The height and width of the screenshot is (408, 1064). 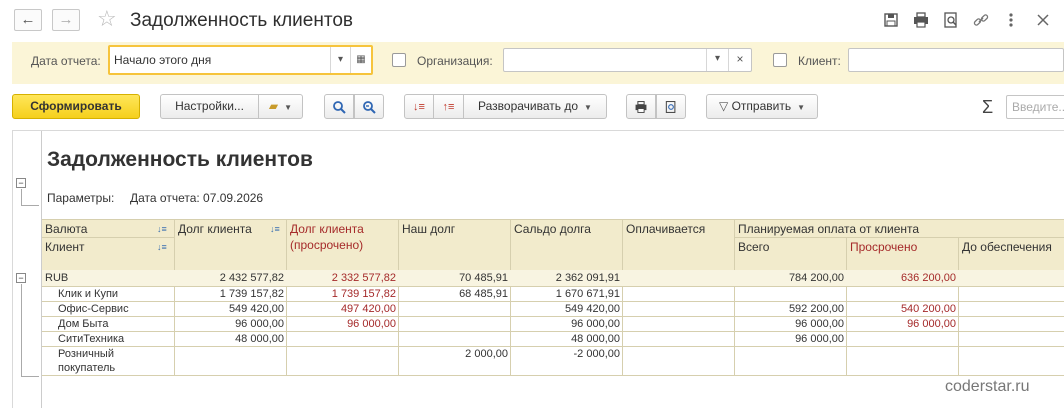 I want to click on cell-our-debt: 70 485,91, so click(x=483, y=278).